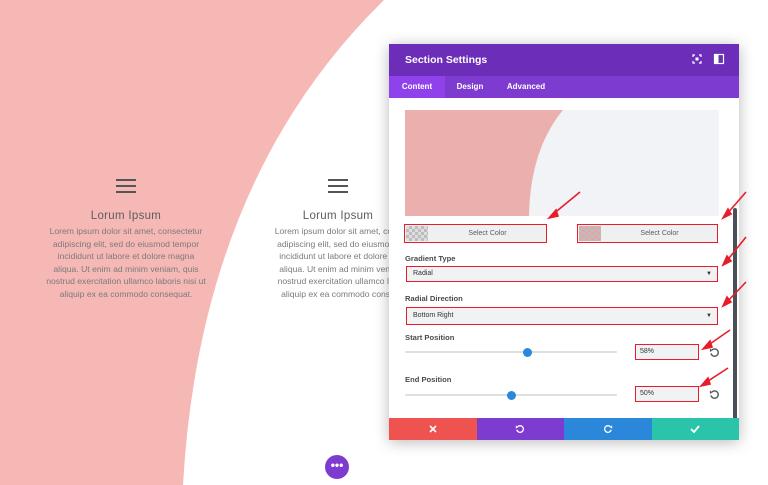 The height and width of the screenshot is (485, 768). I want to click on select-color-button-1: Select Color, so click(475, 233).